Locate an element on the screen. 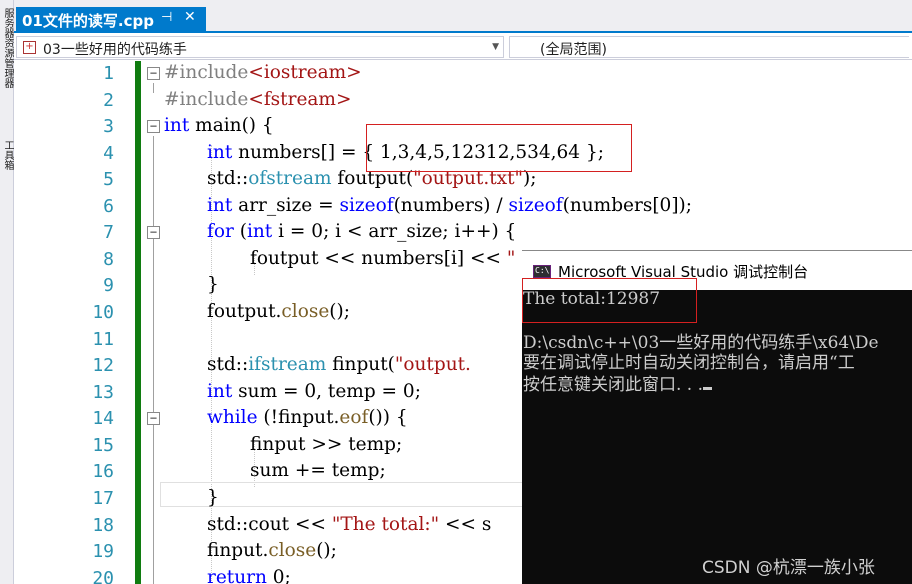 The height and width of the screenshot is (584, 912). keyword: for is located at coordinates (220, 231).